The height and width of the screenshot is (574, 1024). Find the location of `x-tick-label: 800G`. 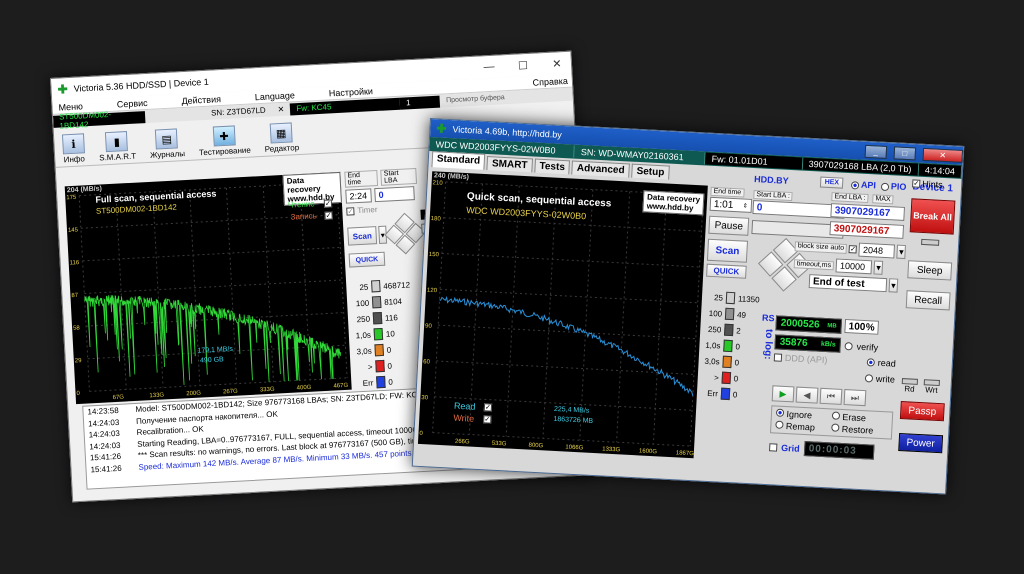

x-tick-label: 800G is located at coordinates (535, 446).